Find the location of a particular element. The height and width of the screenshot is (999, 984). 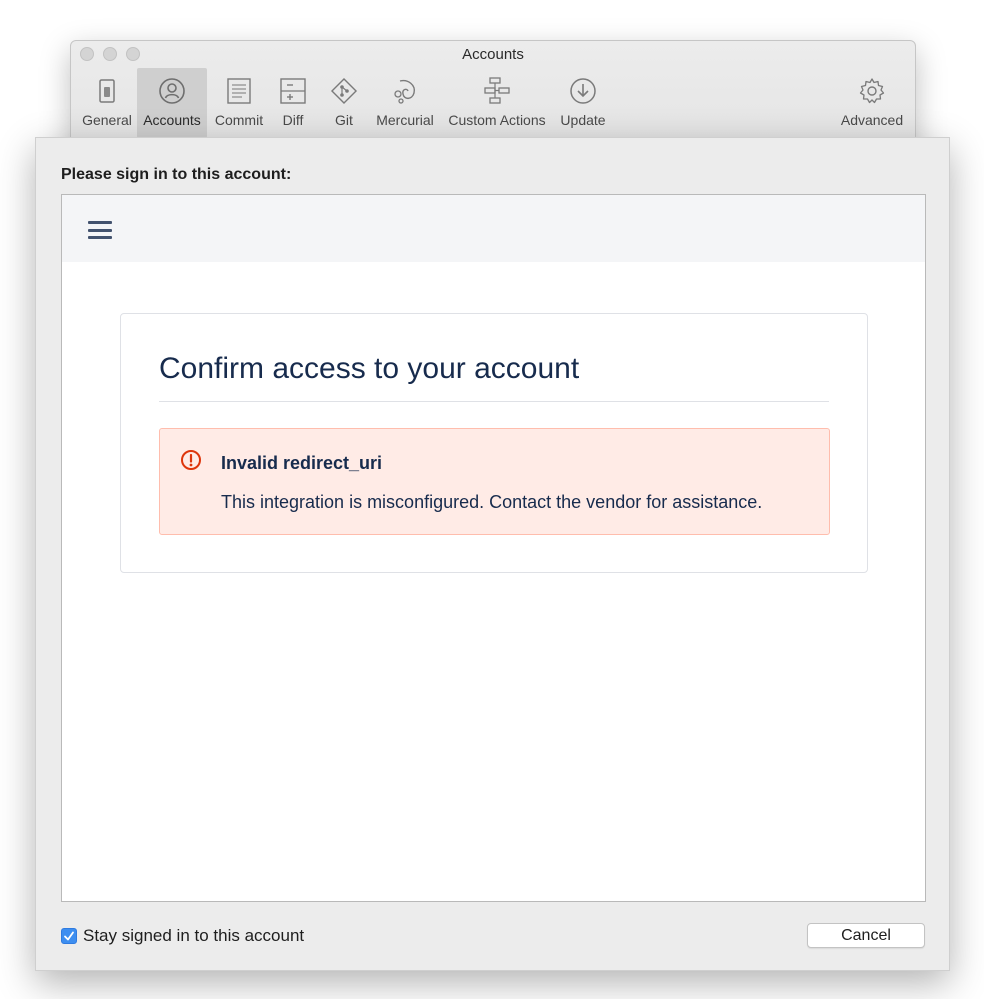

toolbar-item-advanced: Advanced is located at coordinates (872, 103).